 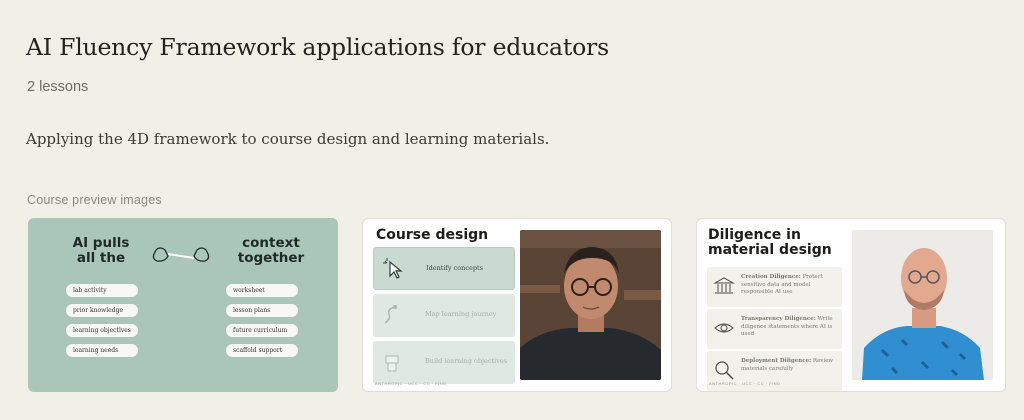 What do you see at coordinates (776, 361) in the screenshot?
I see `diligence-label: Deployment Diligence:` at bounding box center [776, 361].